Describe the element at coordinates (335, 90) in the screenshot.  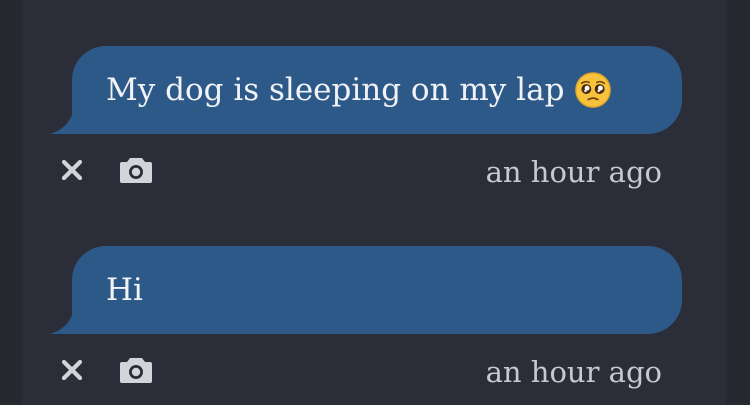
I see `message-text: My dog is sleeping on my lap` at that location.